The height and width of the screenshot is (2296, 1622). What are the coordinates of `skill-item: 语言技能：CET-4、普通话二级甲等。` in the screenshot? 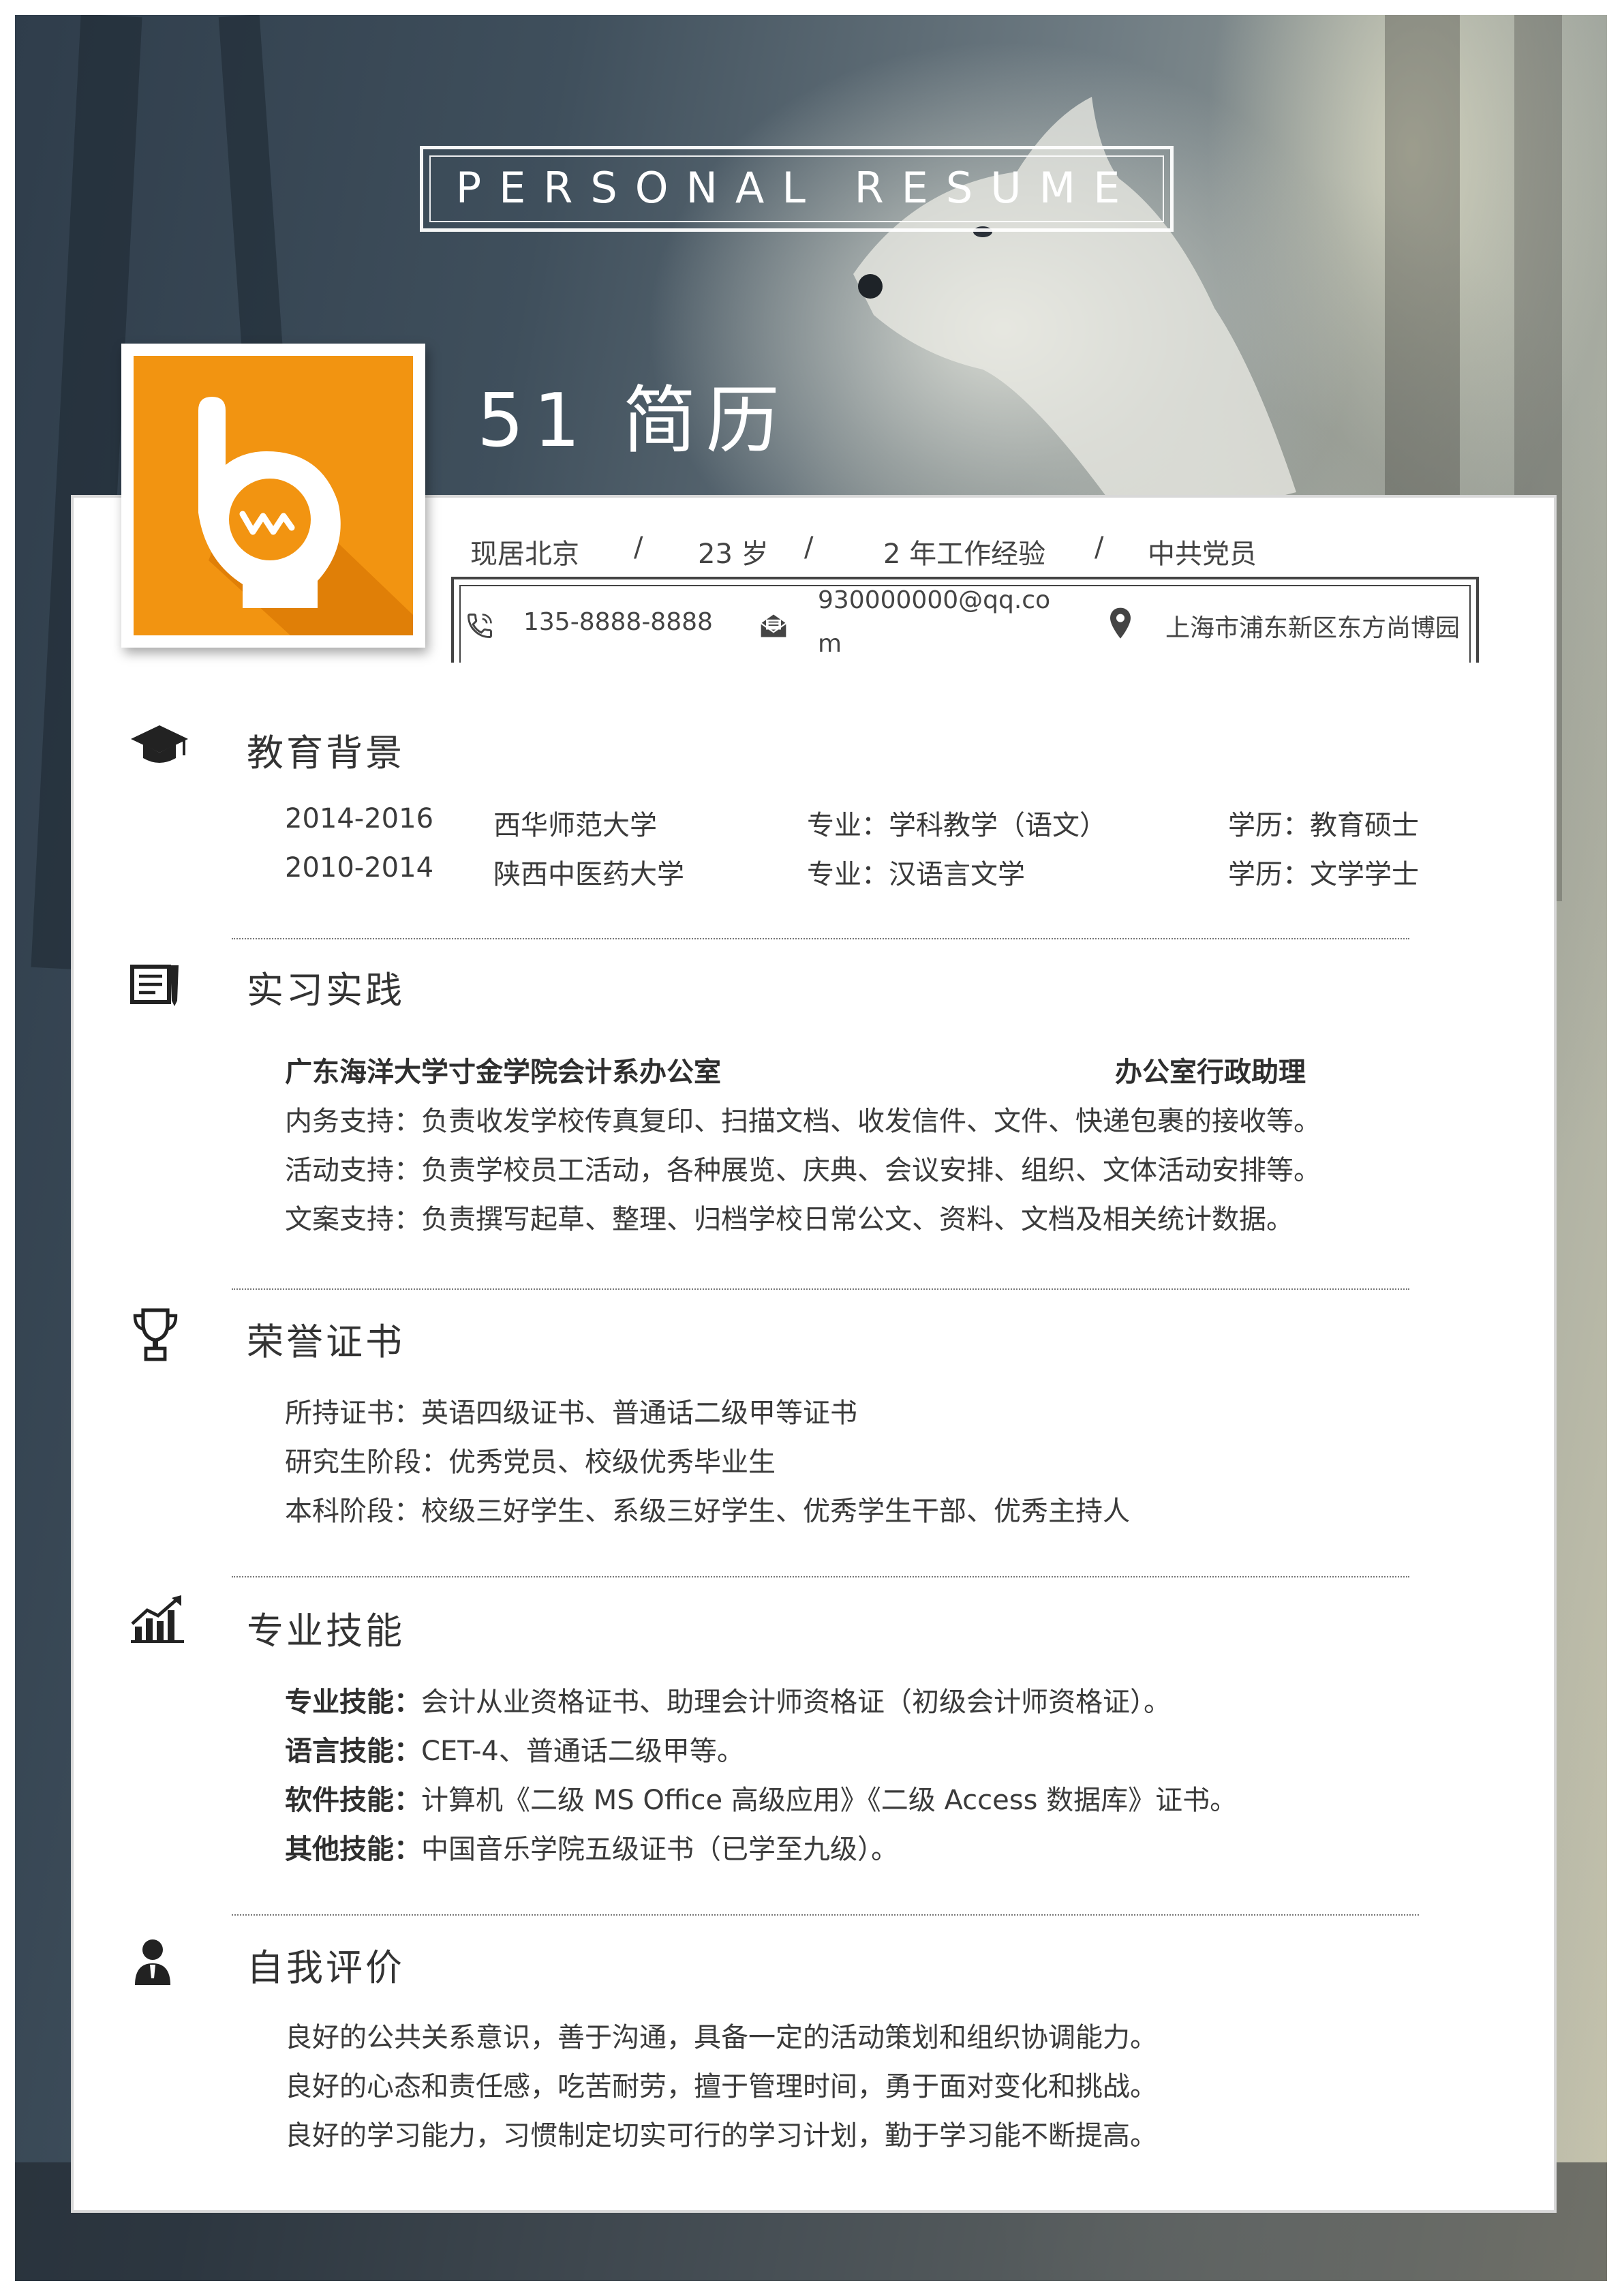 It's located at (514, 1748).